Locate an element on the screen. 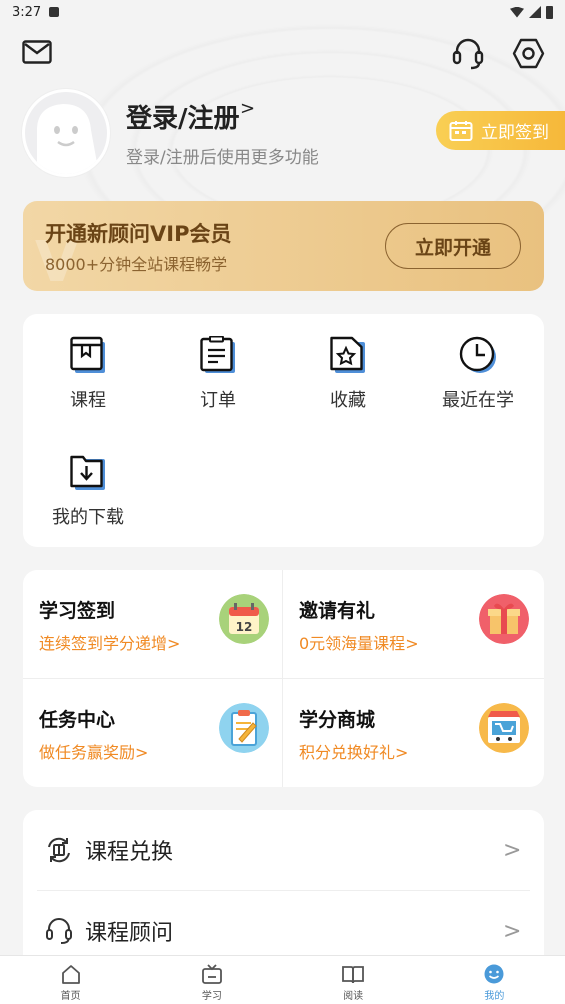 The height and width of the screenshot is (1004, 565). clock-icon is located at coordinates (477, 354).